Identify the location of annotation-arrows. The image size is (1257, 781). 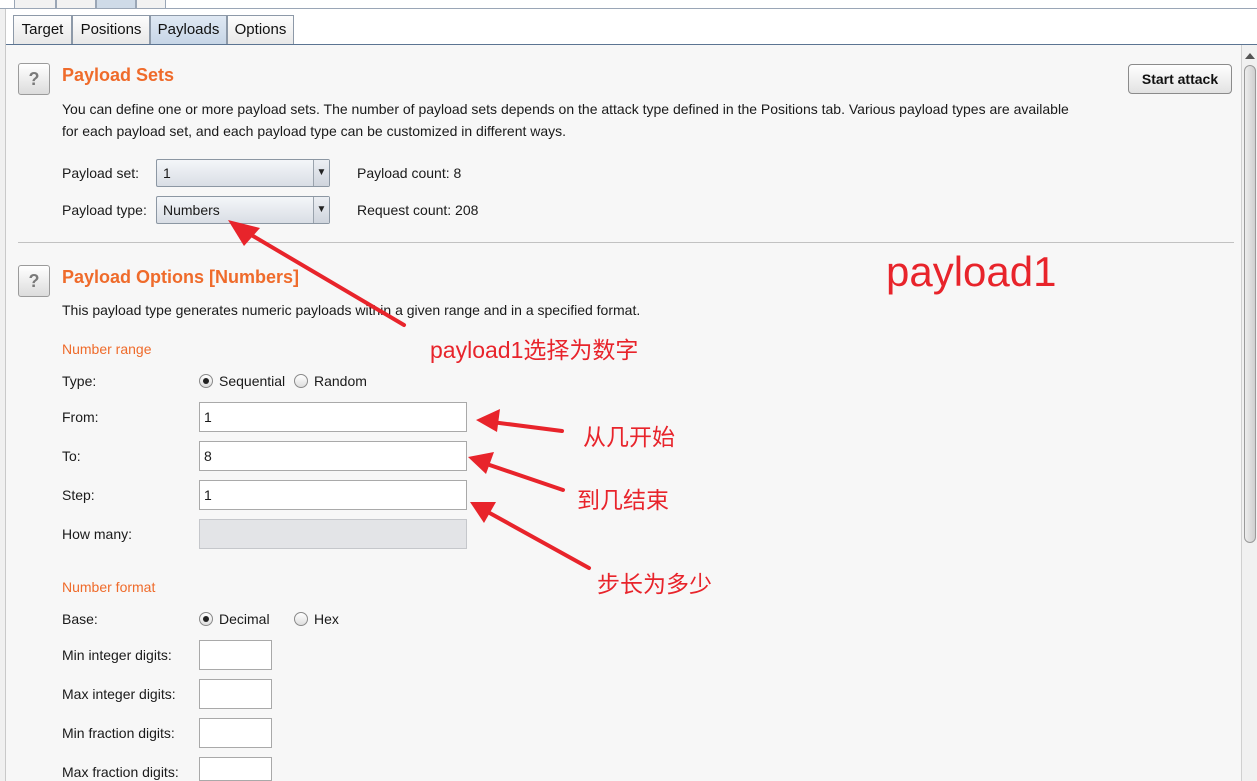
(409, 395).